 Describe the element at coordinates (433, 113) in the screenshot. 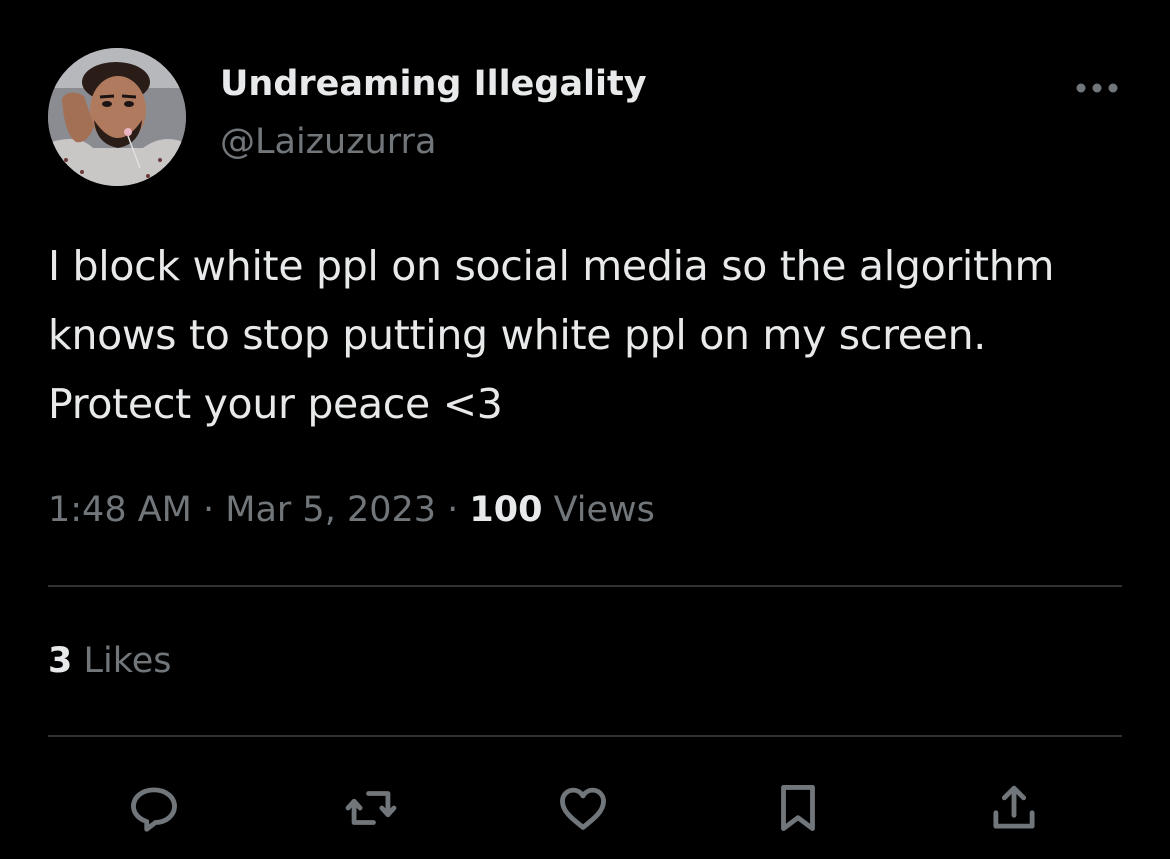

I see `author-info: Undreaming Illegality @Laizuzurra` at that location.